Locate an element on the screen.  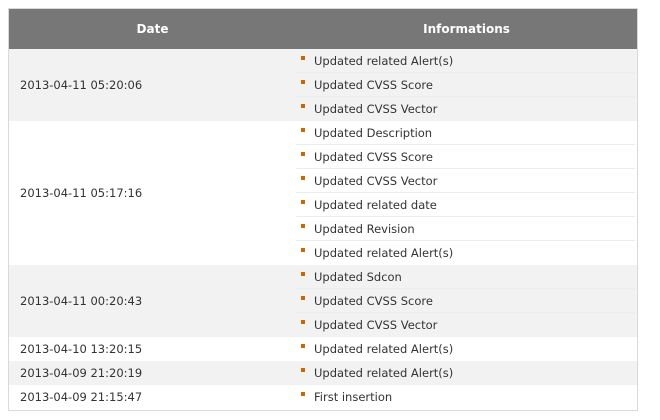
list-item: Updated related date is located at coordinates (465, 205).